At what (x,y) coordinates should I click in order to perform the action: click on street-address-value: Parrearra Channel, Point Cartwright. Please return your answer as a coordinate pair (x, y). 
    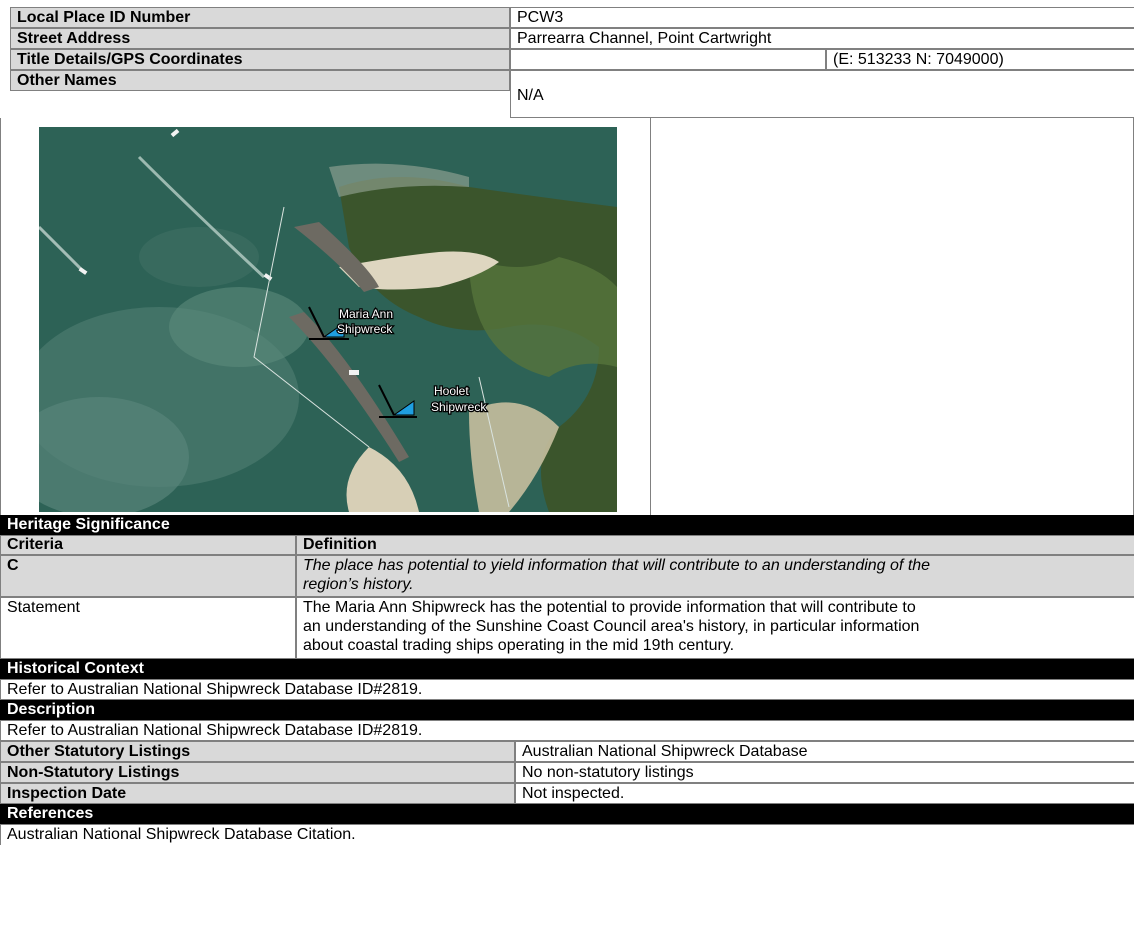
    Looking at the image, I should click on (822, 38).